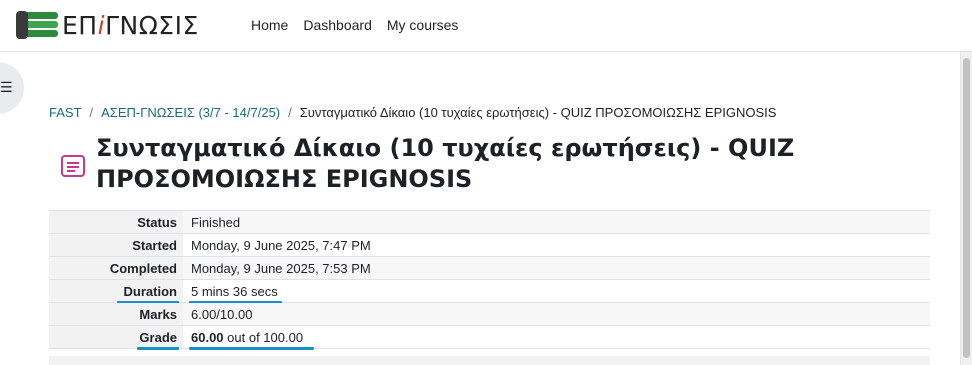 The image size is (972, 365). Describe the element at coordinates (38, 25) in the screenshot. I see `logo-mark-icon` at that location.